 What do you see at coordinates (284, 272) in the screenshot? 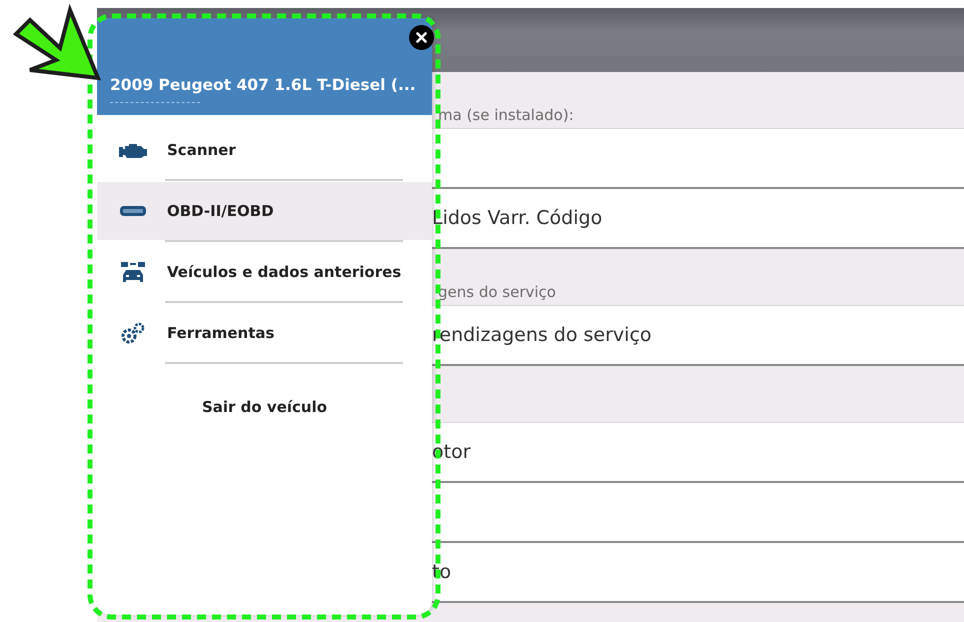
I see `menu-item-label: Veículos e dados anteriores` at bounding box center [284, 272].